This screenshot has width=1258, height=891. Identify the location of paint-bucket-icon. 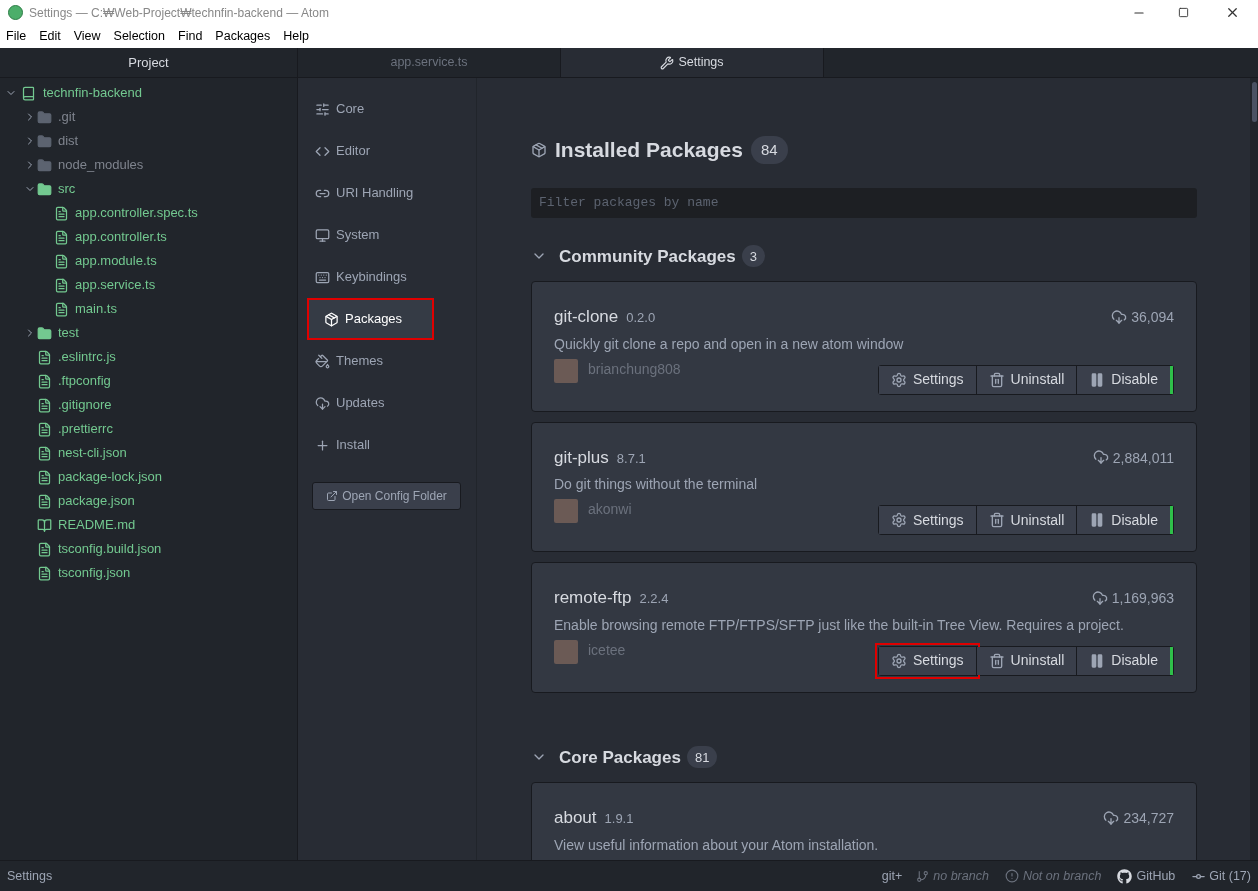
(322, 361).